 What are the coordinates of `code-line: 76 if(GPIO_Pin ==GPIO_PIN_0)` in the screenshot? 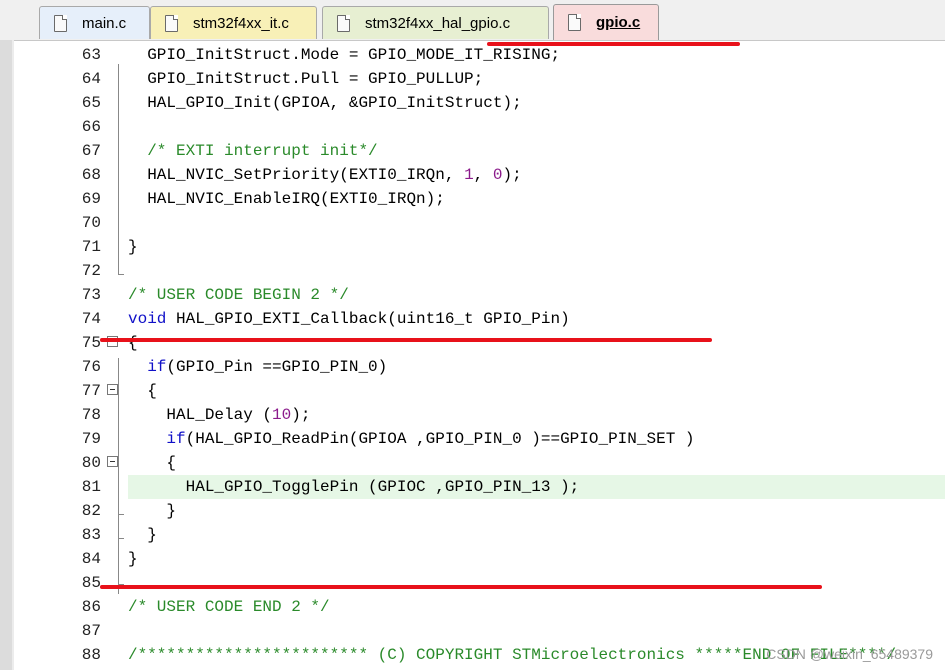 It's located at (472, 367).